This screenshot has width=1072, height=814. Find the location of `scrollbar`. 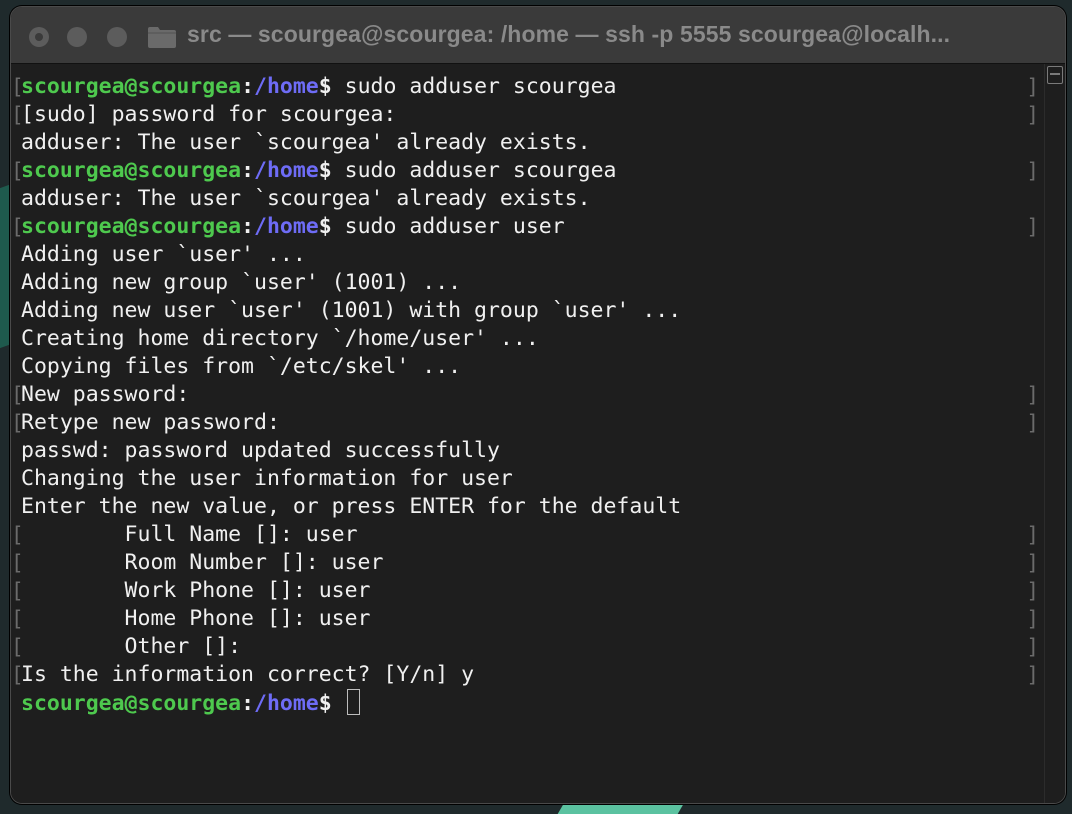

scrollbar is located at coordinates (1054, 433).